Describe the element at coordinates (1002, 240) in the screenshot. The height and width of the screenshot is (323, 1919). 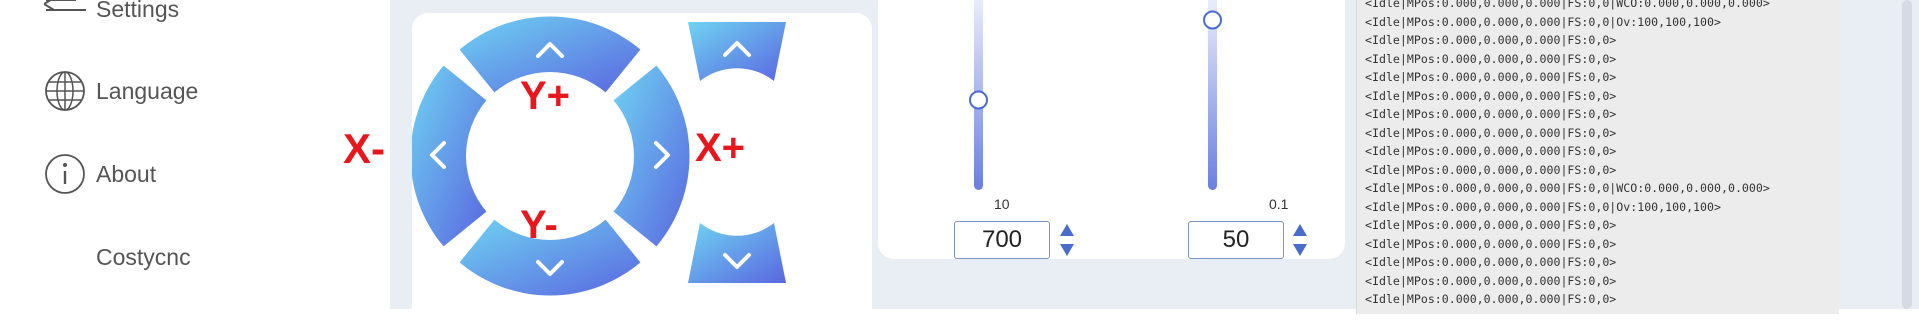
I see `feed-input: 700` at that location.